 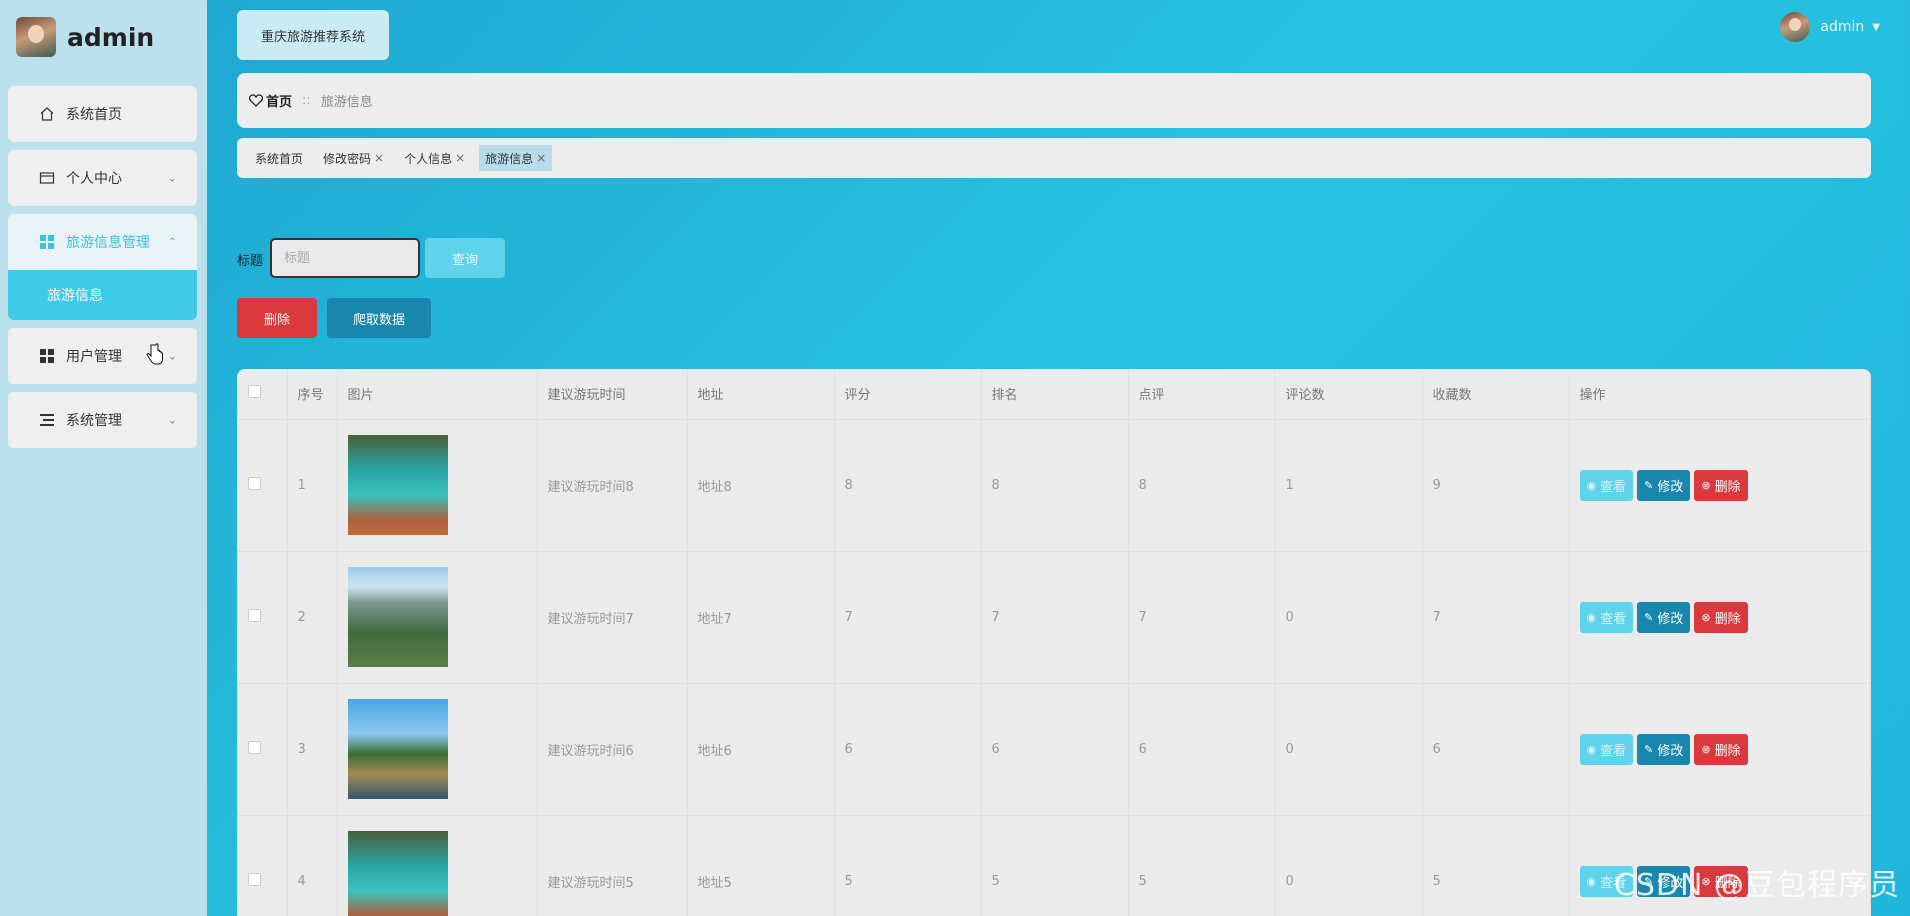 What do you see at coordinates (908, 394) in the screenshot?
I see `column-header: 评分` at bounding box center [908, 394].